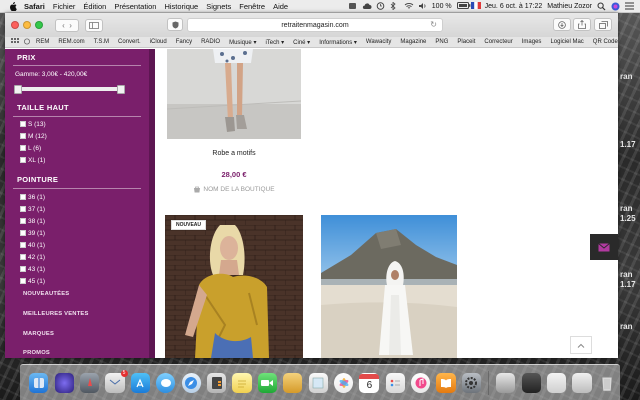  I want to click on privacy-button, so click(175, 24).